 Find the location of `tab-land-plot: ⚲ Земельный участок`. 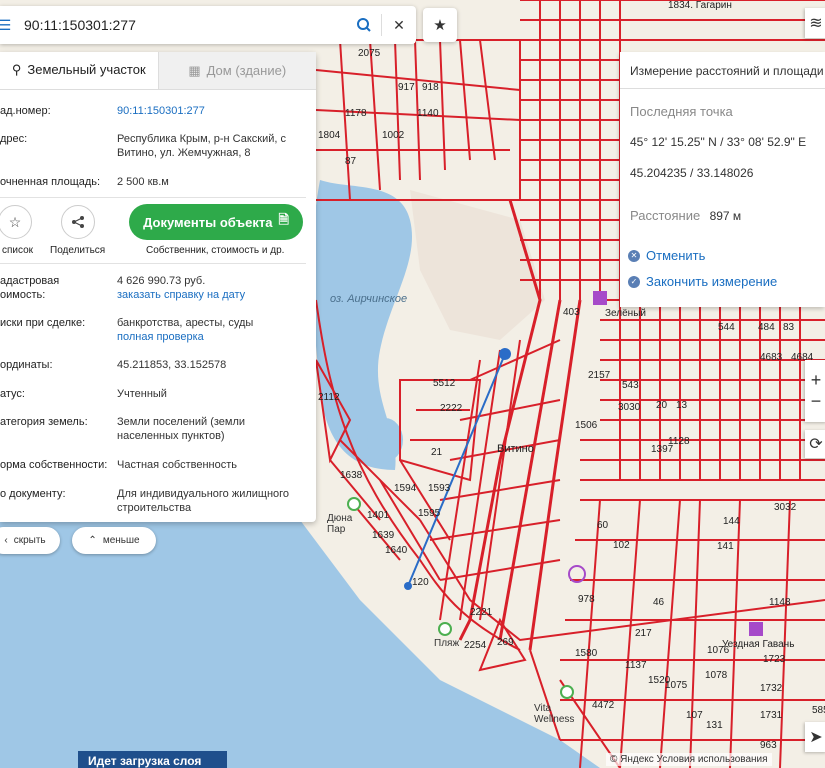

tab-land-plot: ⚲ Земельный участок is located at coordinates (79, 70).